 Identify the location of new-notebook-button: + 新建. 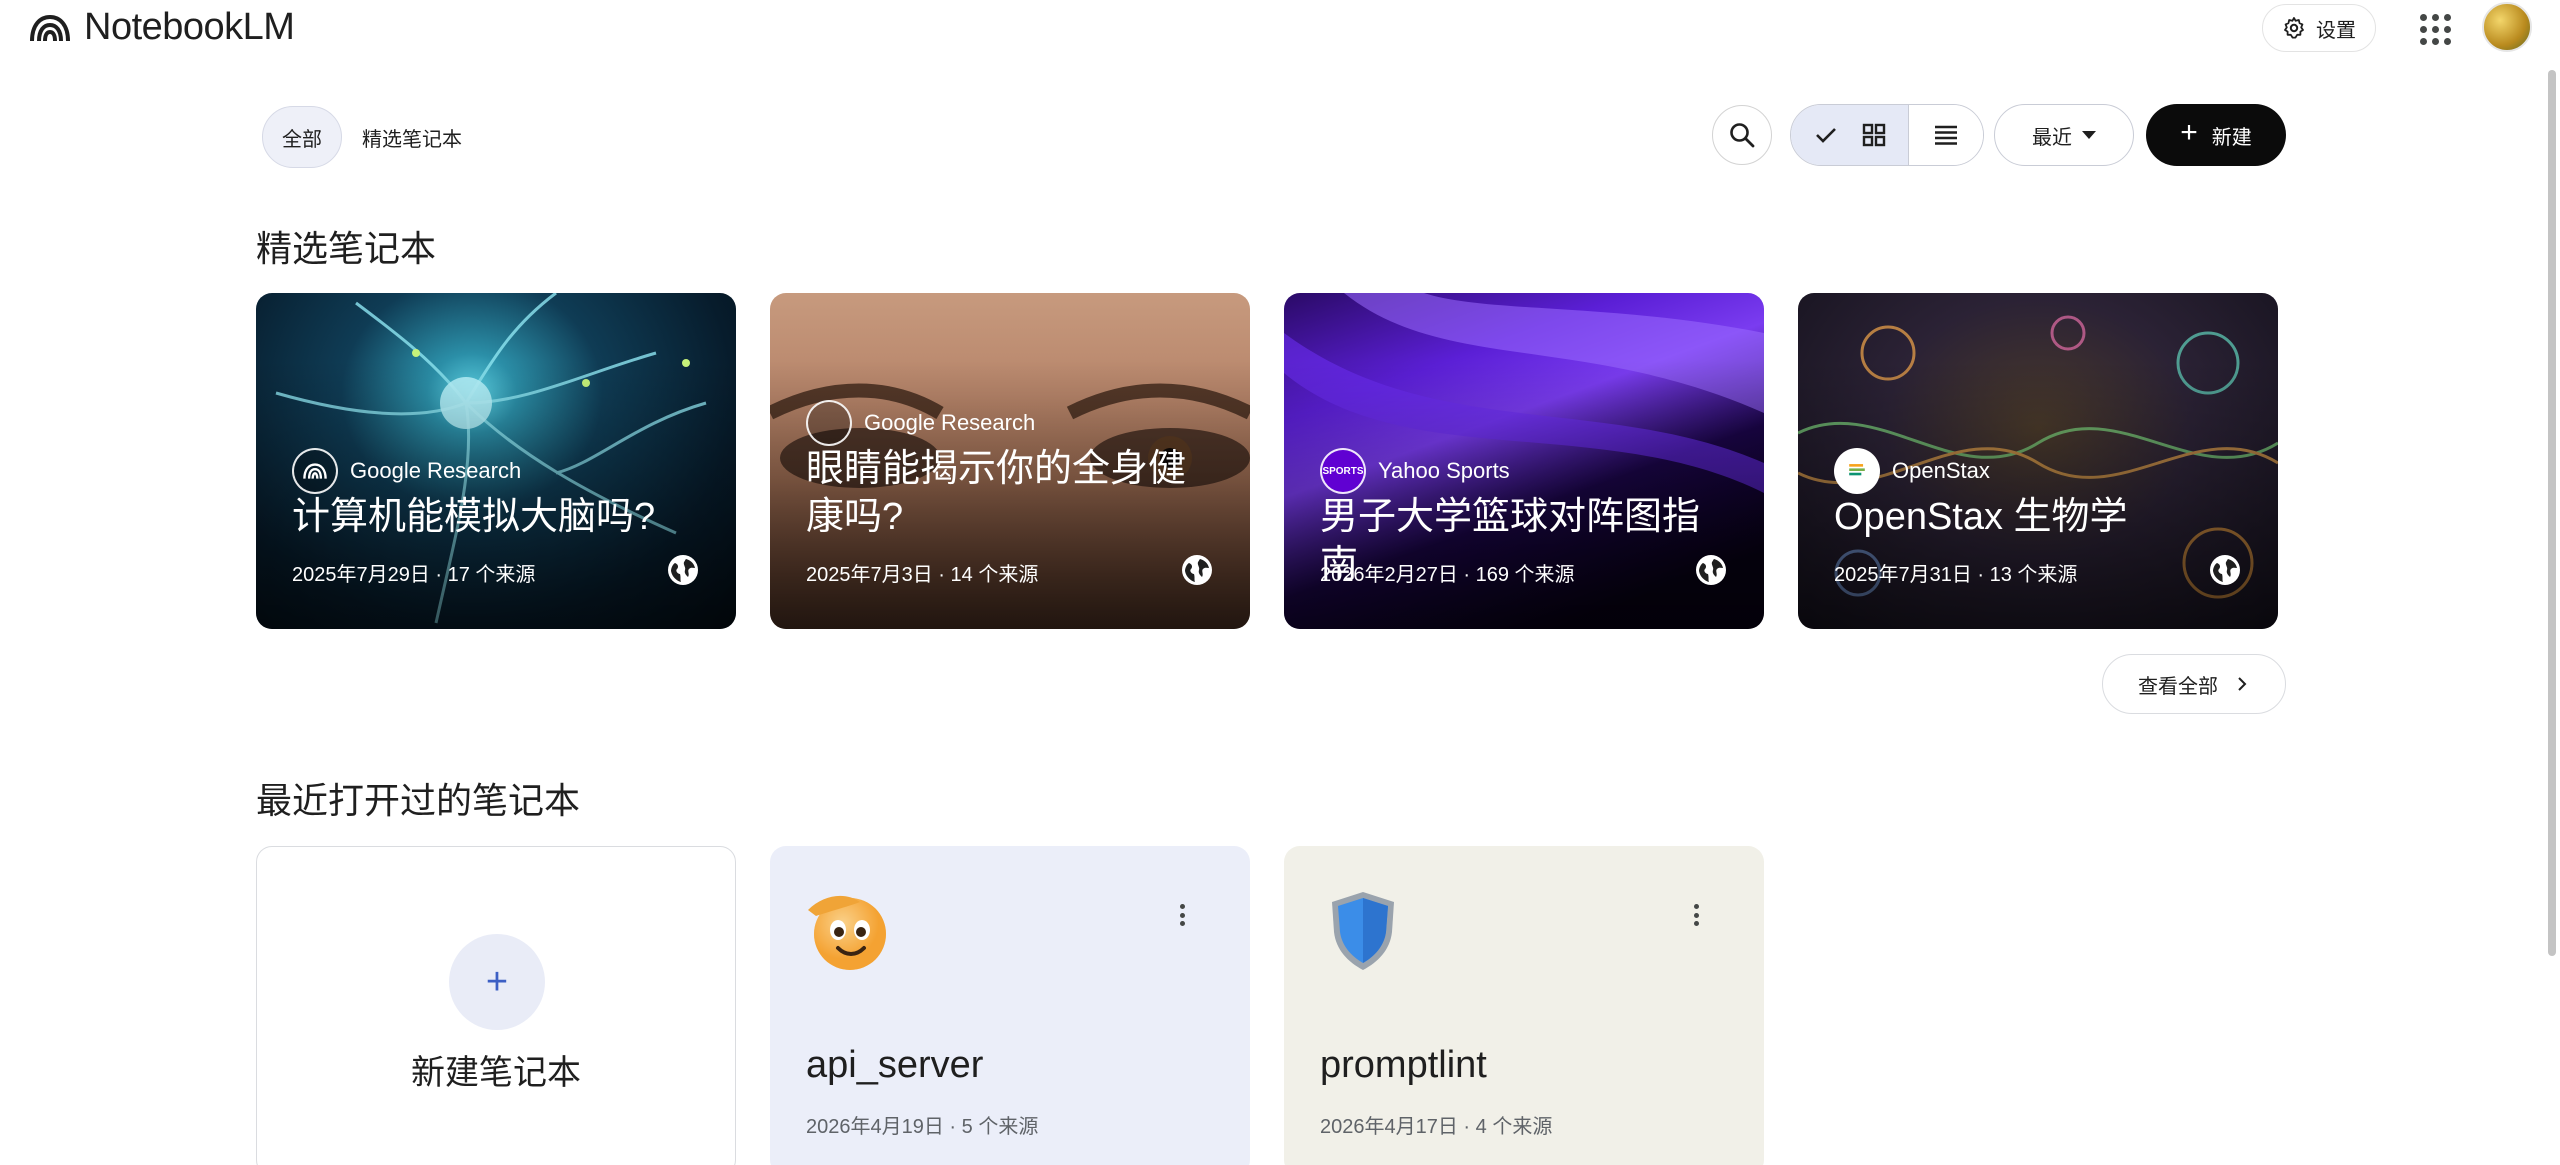
(2216, 135).